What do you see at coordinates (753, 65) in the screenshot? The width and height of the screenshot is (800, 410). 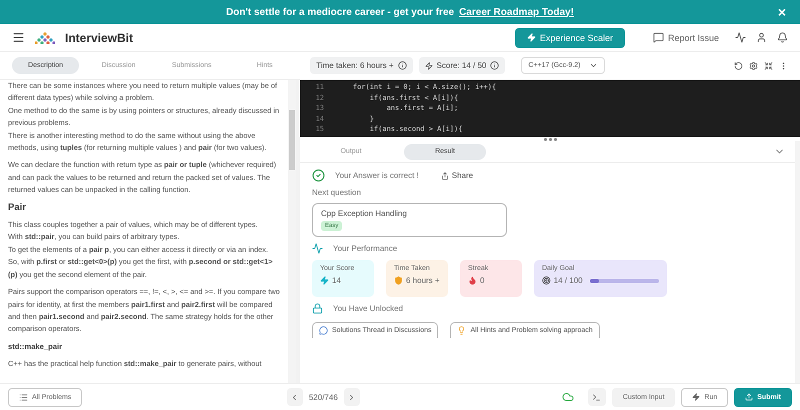 I see `settings-icon` at bounding box center [753, 65].